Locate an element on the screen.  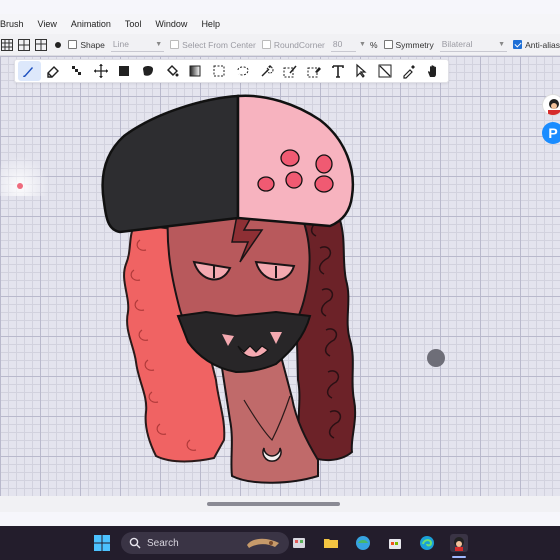
stray-paint-dot is located at coordinates (20, 186).